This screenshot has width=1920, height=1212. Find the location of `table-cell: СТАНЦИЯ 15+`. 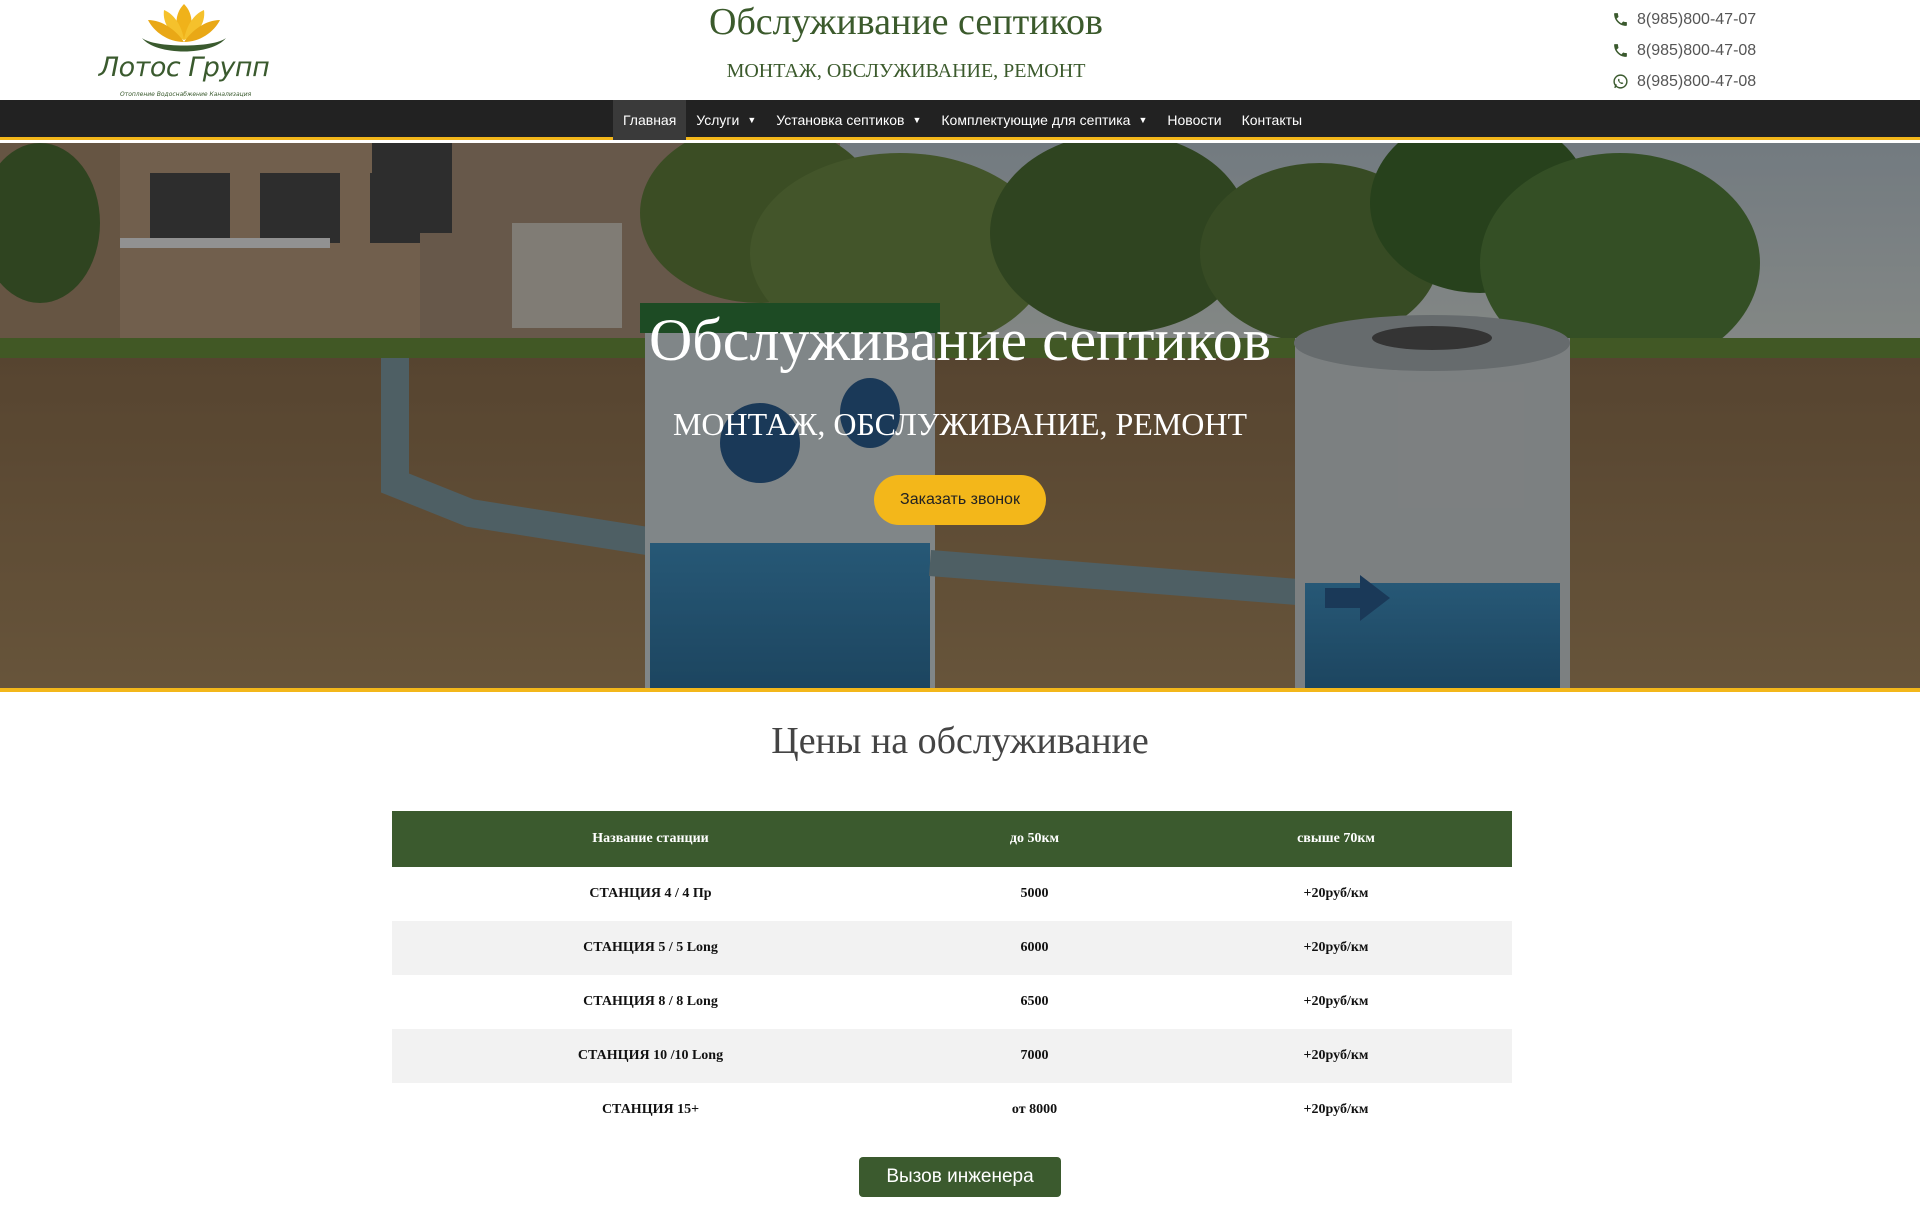

table-cell: СТАНЦИЯ 15+ is located at coordinates (650, 1109).